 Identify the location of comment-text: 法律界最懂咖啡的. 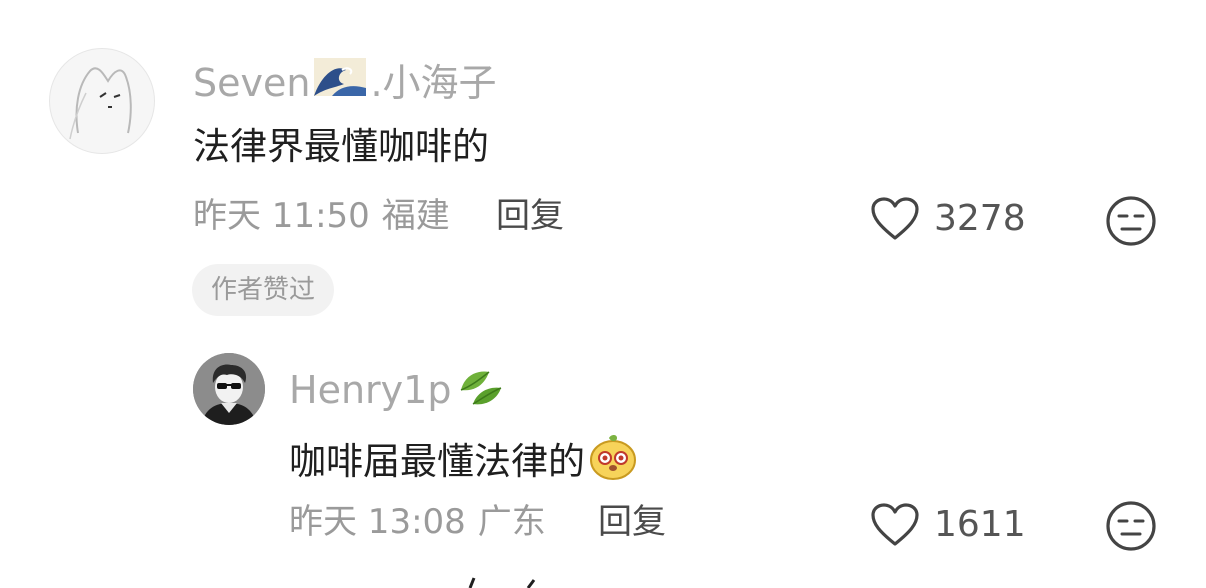
(341, 146).